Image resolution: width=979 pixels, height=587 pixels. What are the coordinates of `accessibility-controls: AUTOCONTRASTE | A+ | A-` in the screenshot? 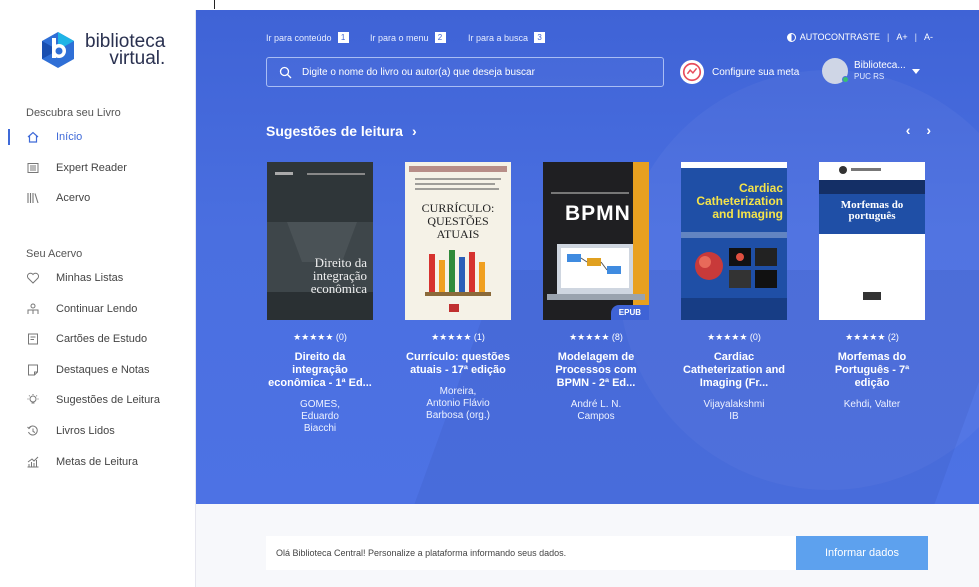 It's located at (859, 37).